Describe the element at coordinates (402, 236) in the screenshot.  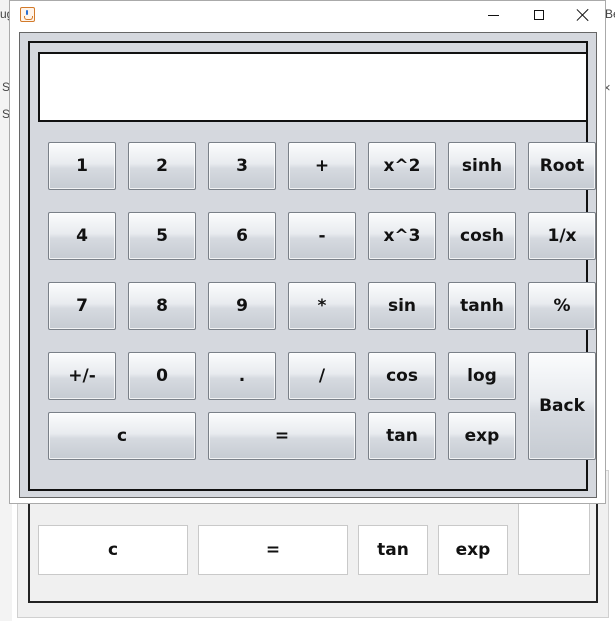
I see `cube-button: x^3` at that location.